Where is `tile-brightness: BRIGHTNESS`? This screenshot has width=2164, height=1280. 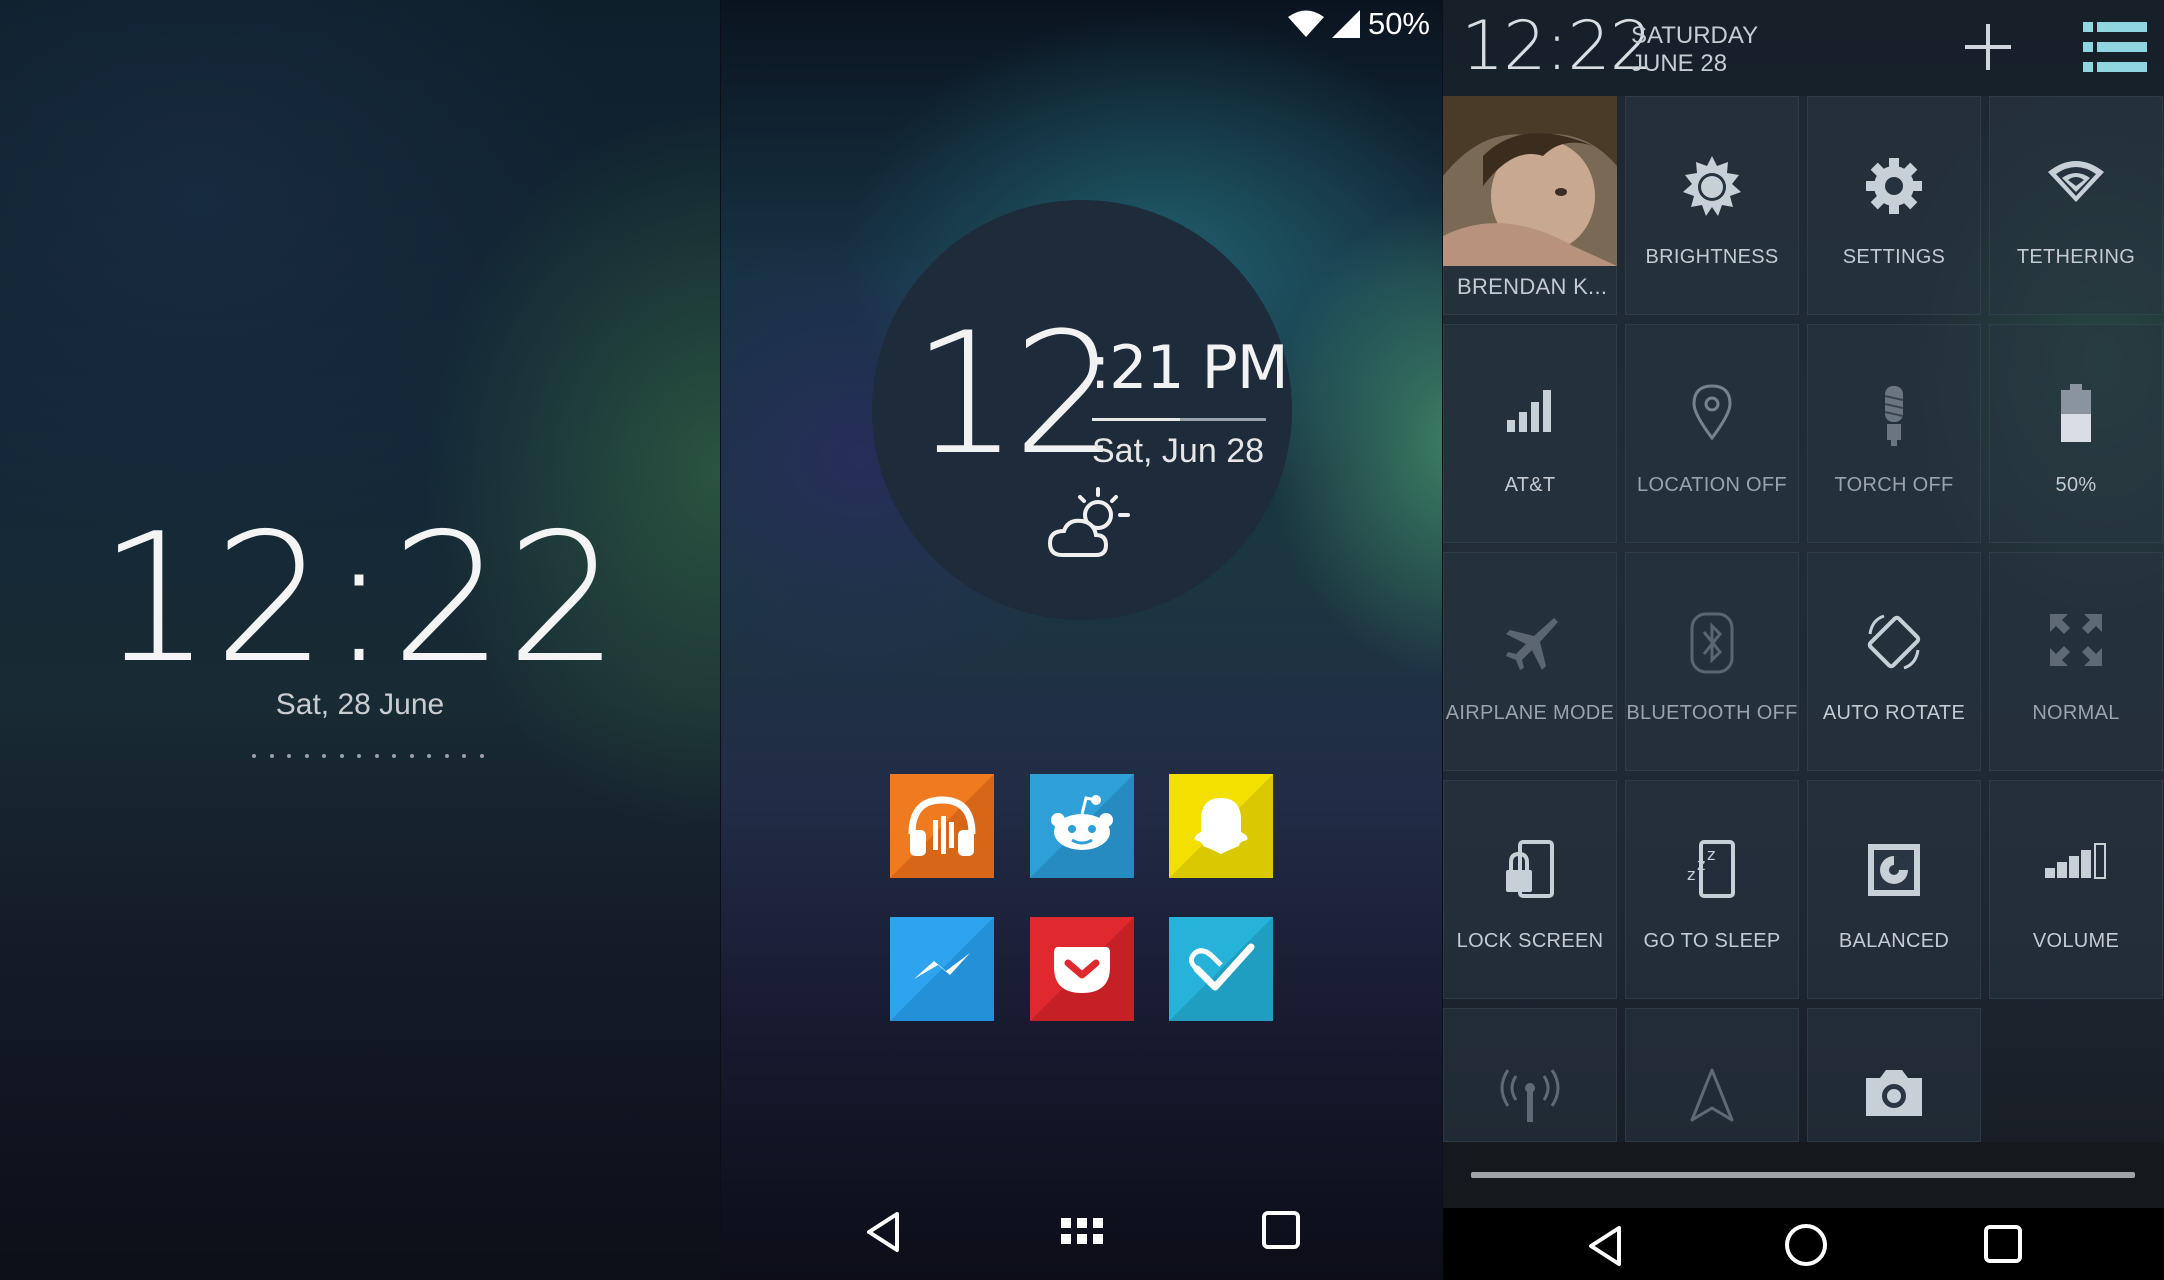
tile-brightness: BRIGHTNESS is located at coordinates (1712, 205).